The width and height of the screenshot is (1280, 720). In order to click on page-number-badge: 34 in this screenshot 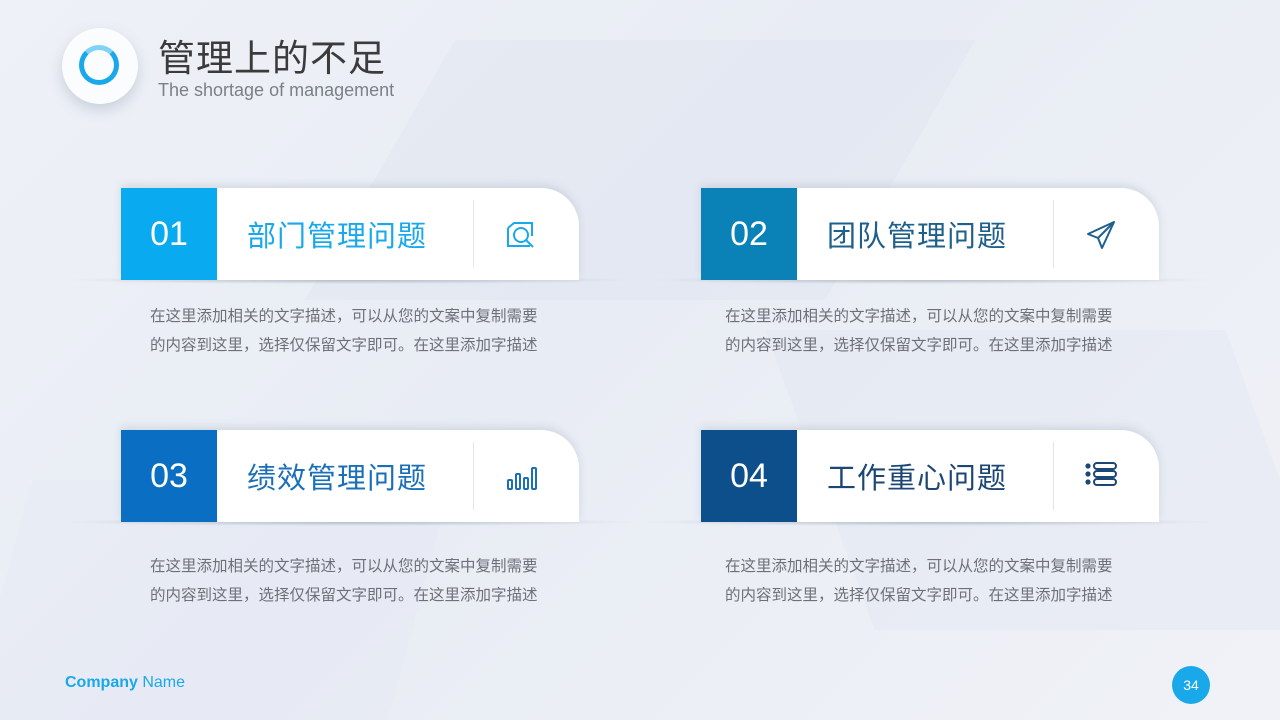, I will do `click(1191, 685)`.